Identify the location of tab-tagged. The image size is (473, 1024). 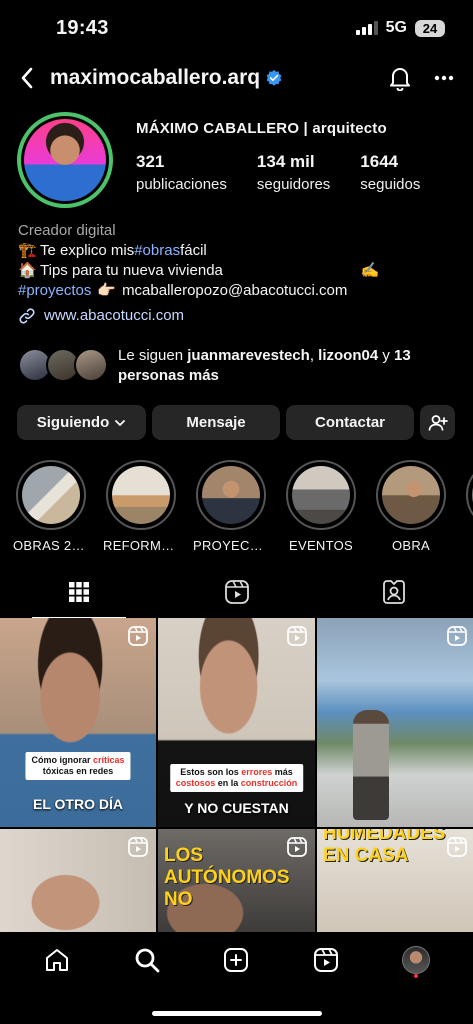
(394, 592).